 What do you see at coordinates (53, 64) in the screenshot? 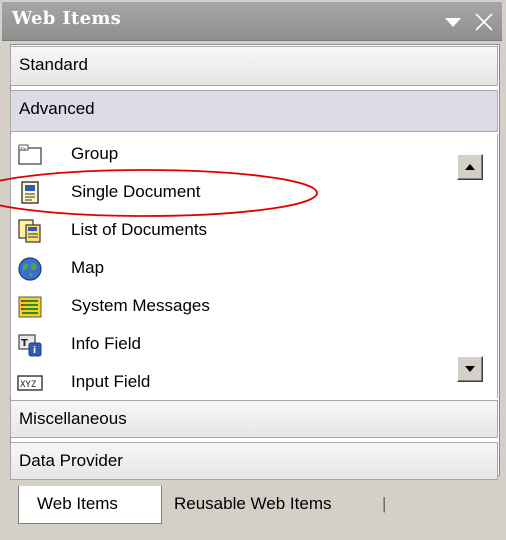
I see `category-standard-label: Standard` at bounding box center [53, 64].